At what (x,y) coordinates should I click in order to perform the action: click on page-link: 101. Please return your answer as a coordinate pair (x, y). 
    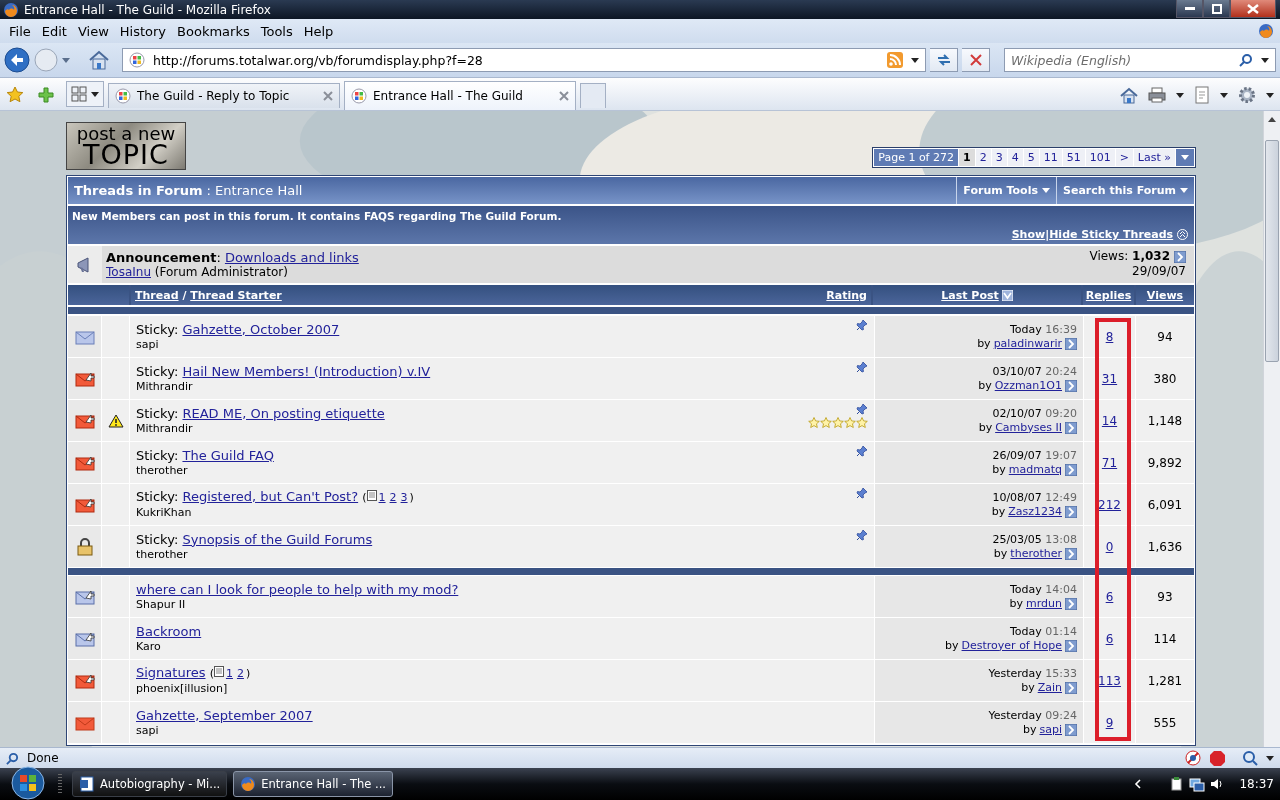
    Looking at the image, I should click on (1100, 157).